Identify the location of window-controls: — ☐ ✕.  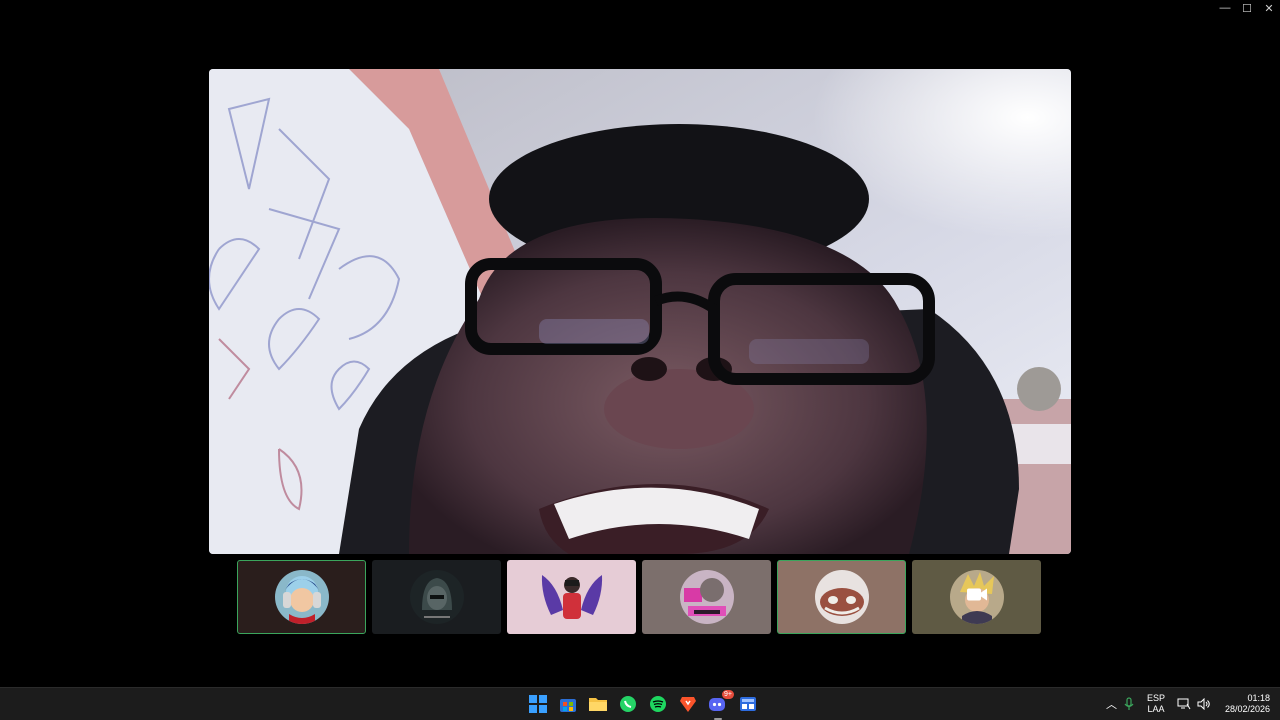
(1247, 8).